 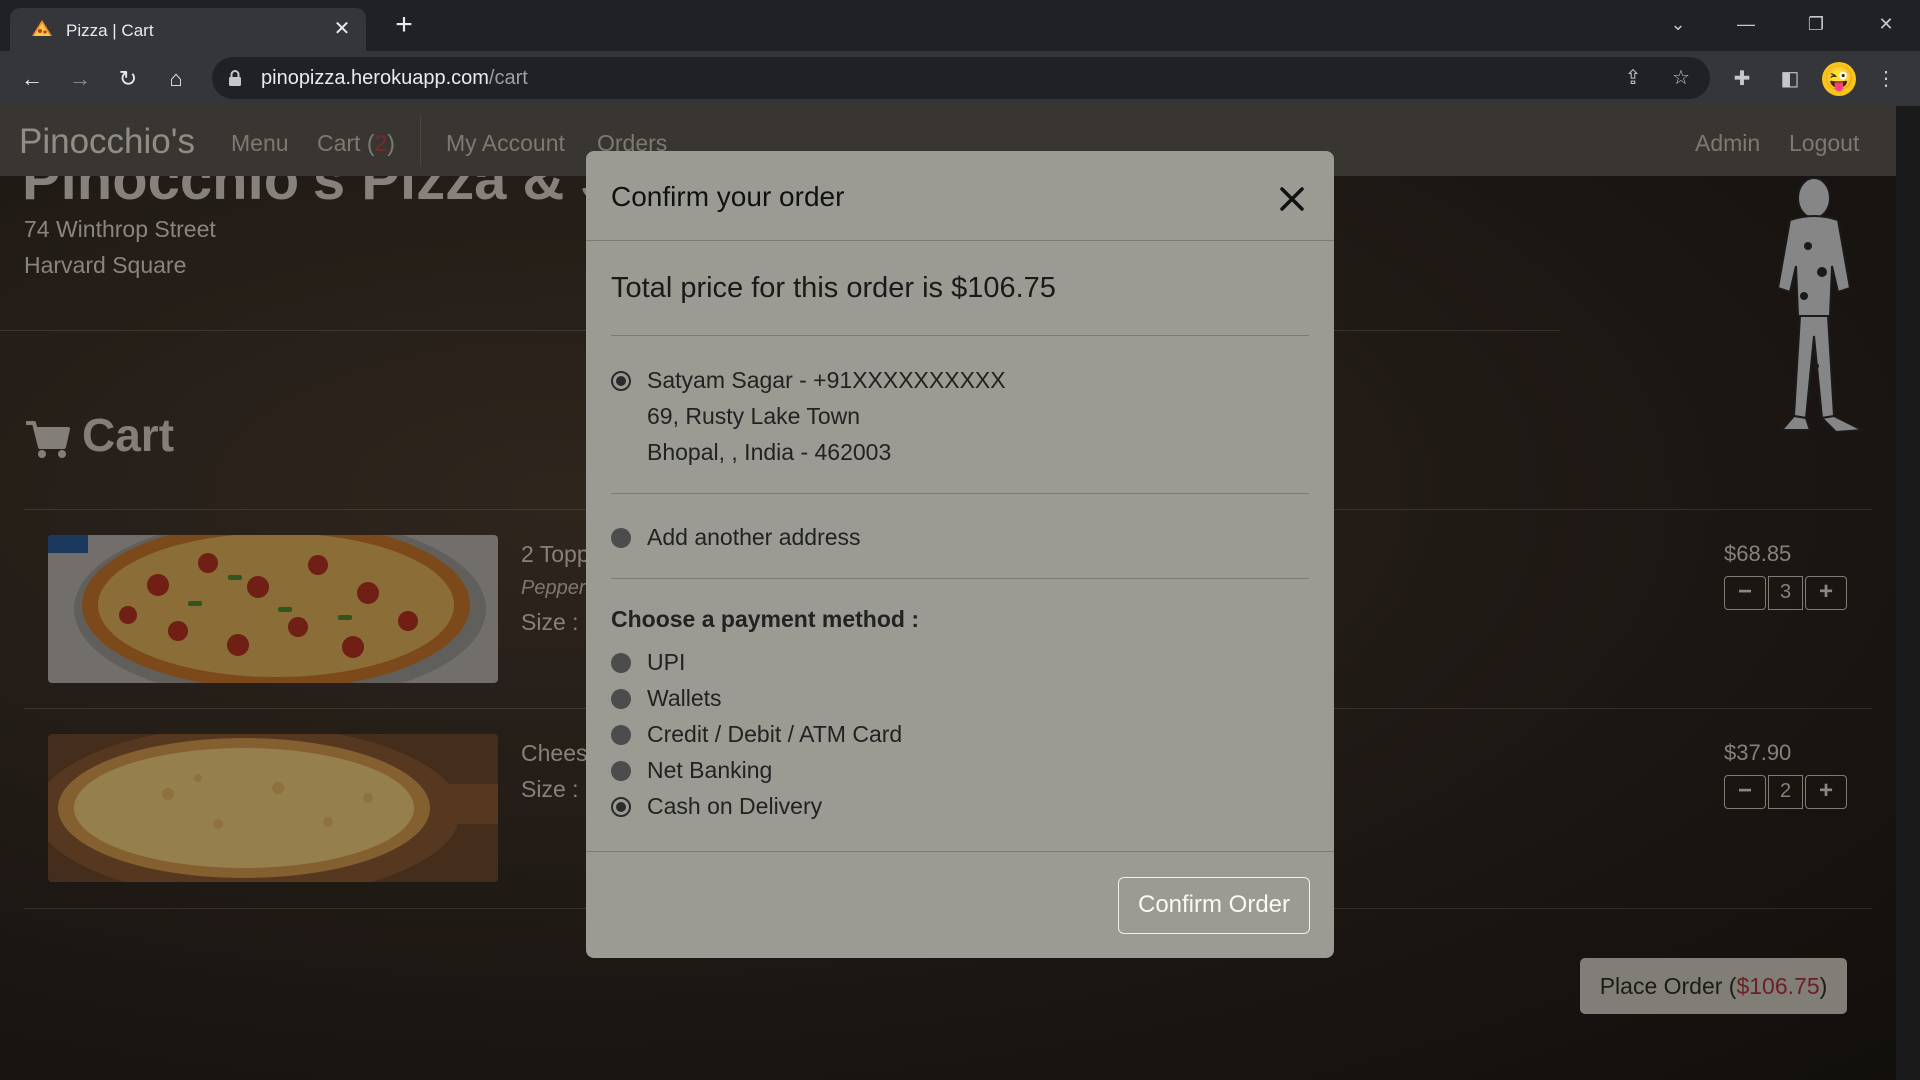 What do you see at coordinates (833, 288) in the screenshot?
I see `order-total-text: Total price for this order is $106.75` at bounding box center [833, 288].